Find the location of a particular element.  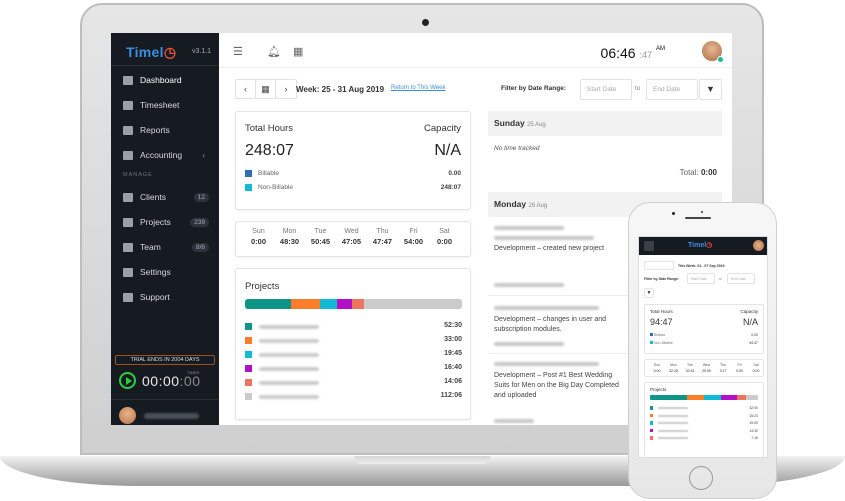

sidebar-item-timesheet: Timesheet is located at coordinates (165, 105).